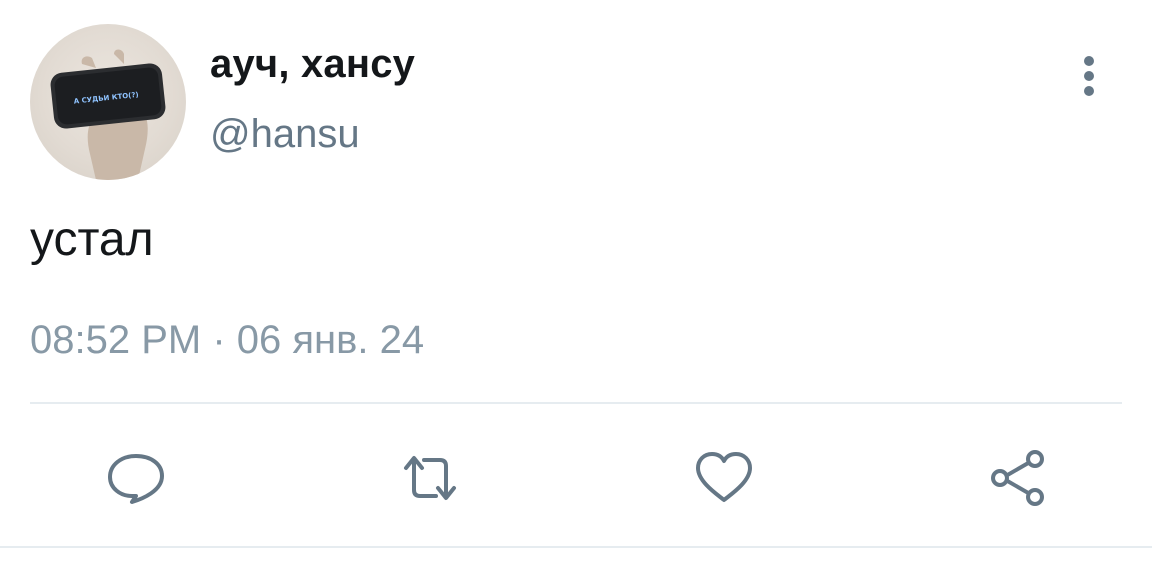 This screenshot has width=1152, height=567. I want to click on avatar: А СУДЬИ КТО(?), so click(108, 102).